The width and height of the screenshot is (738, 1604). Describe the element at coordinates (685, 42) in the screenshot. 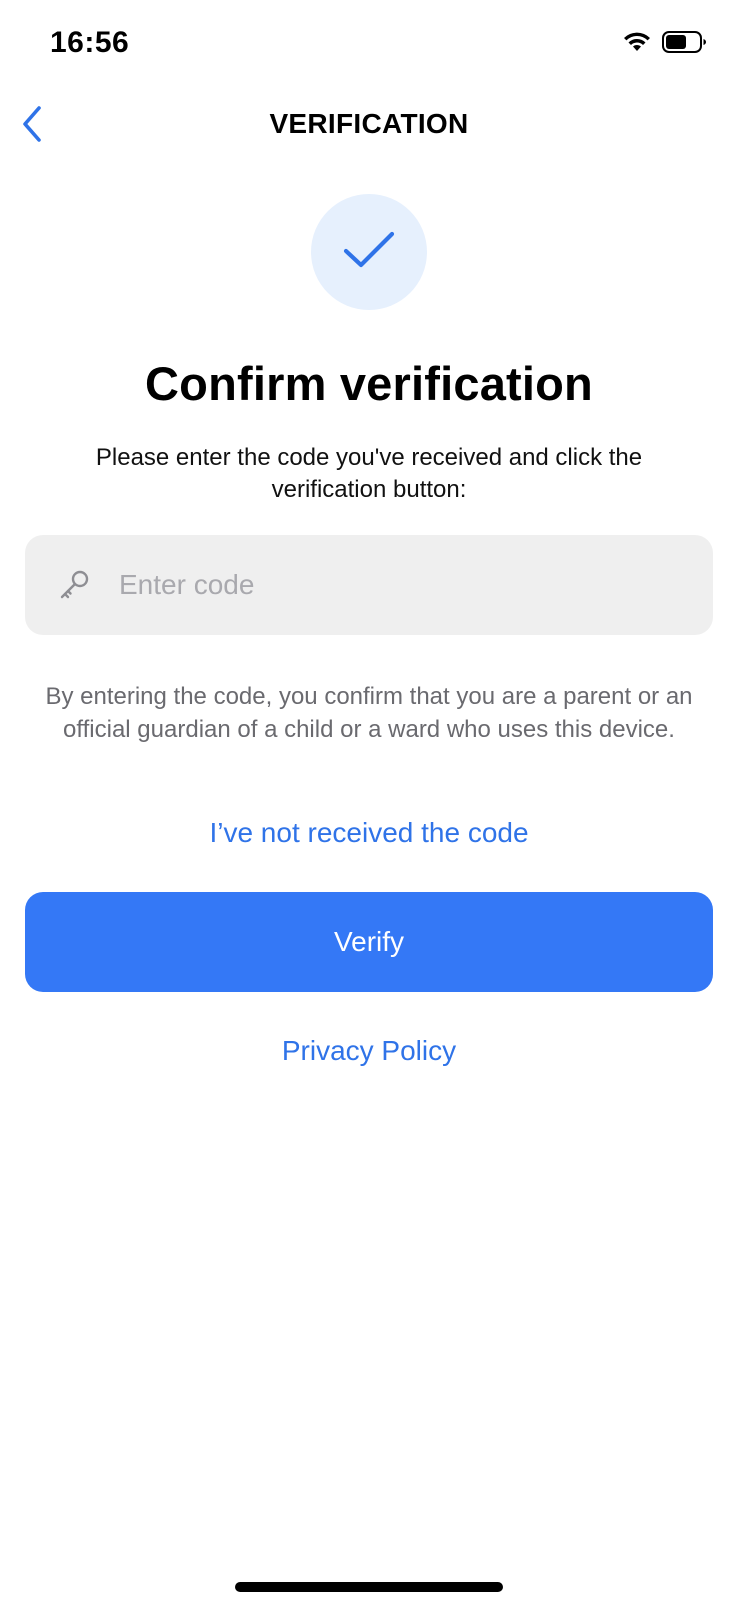

I see `battery-icon` at that location.